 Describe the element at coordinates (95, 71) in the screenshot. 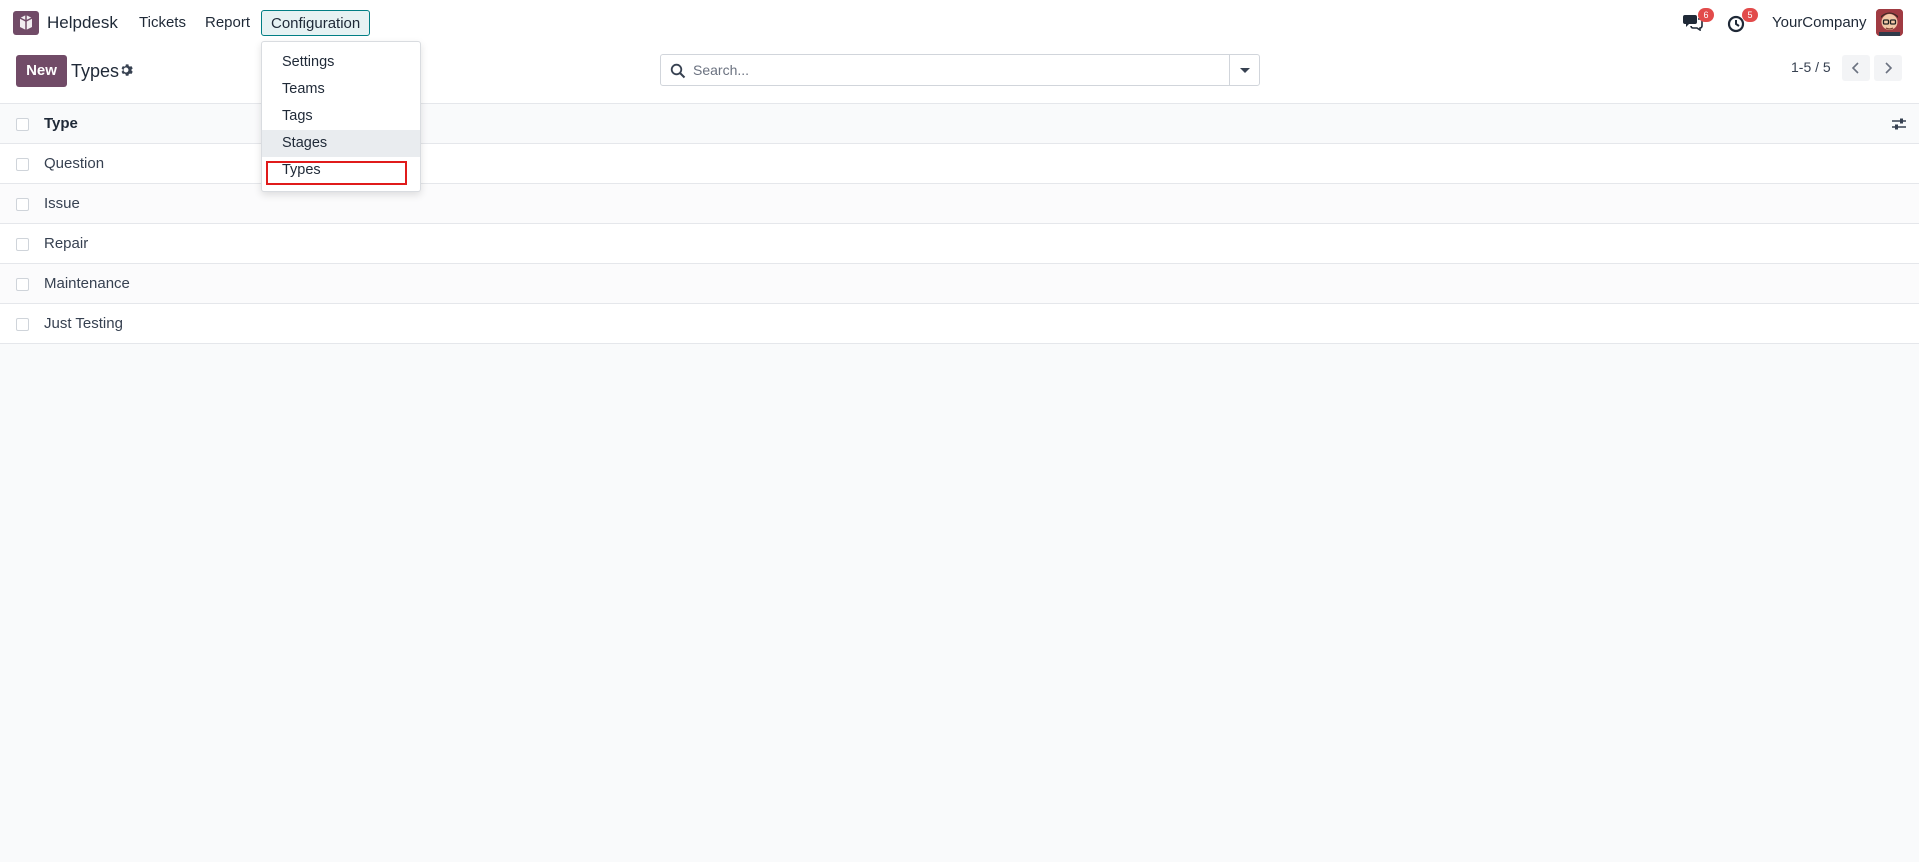

I see `page-title: Types` at that location.